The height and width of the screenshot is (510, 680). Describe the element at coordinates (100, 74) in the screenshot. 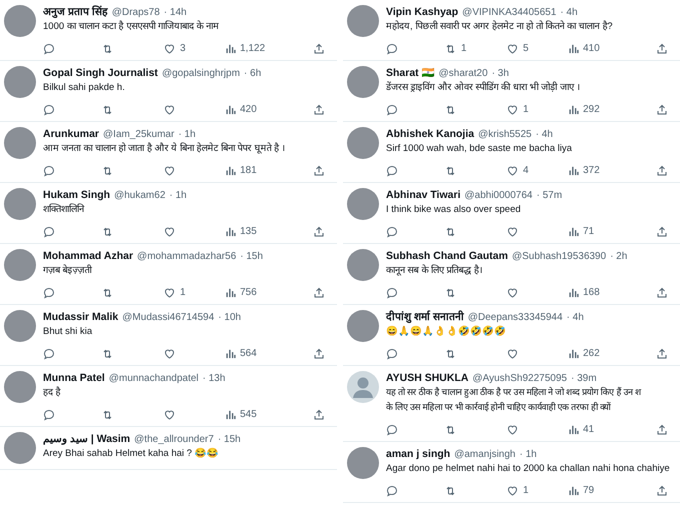

I see `author-name: Gopal Singh Journalist` at that location.